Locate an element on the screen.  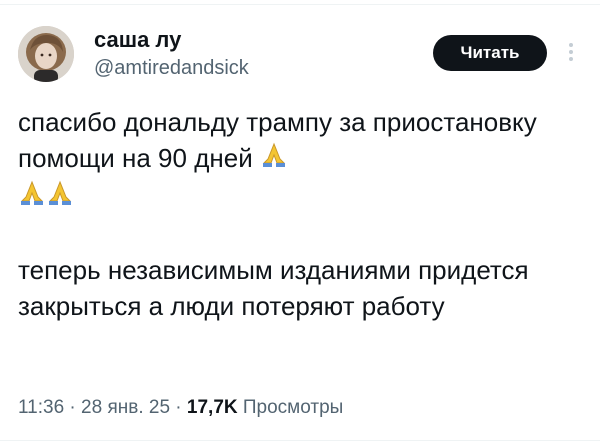
follow-button: Читать is located at coordinates (490, 53).